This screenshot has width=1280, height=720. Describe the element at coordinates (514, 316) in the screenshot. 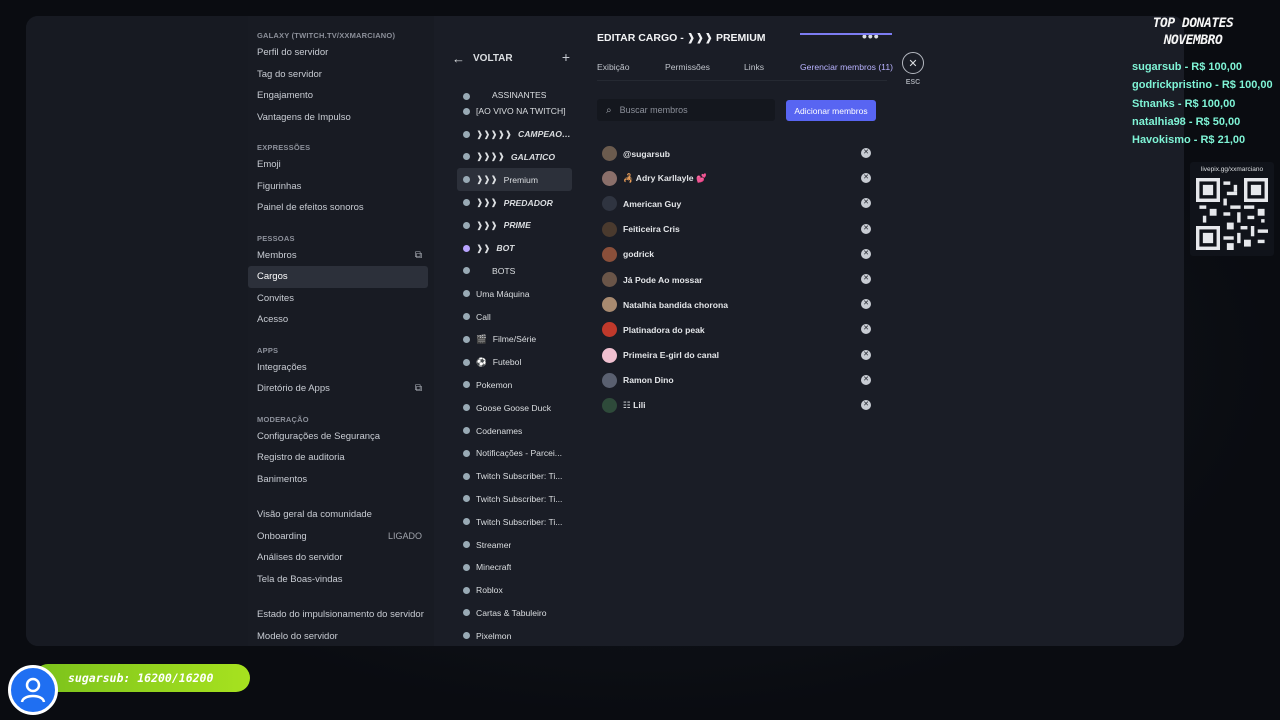

I see `role-item: Call` at that location.